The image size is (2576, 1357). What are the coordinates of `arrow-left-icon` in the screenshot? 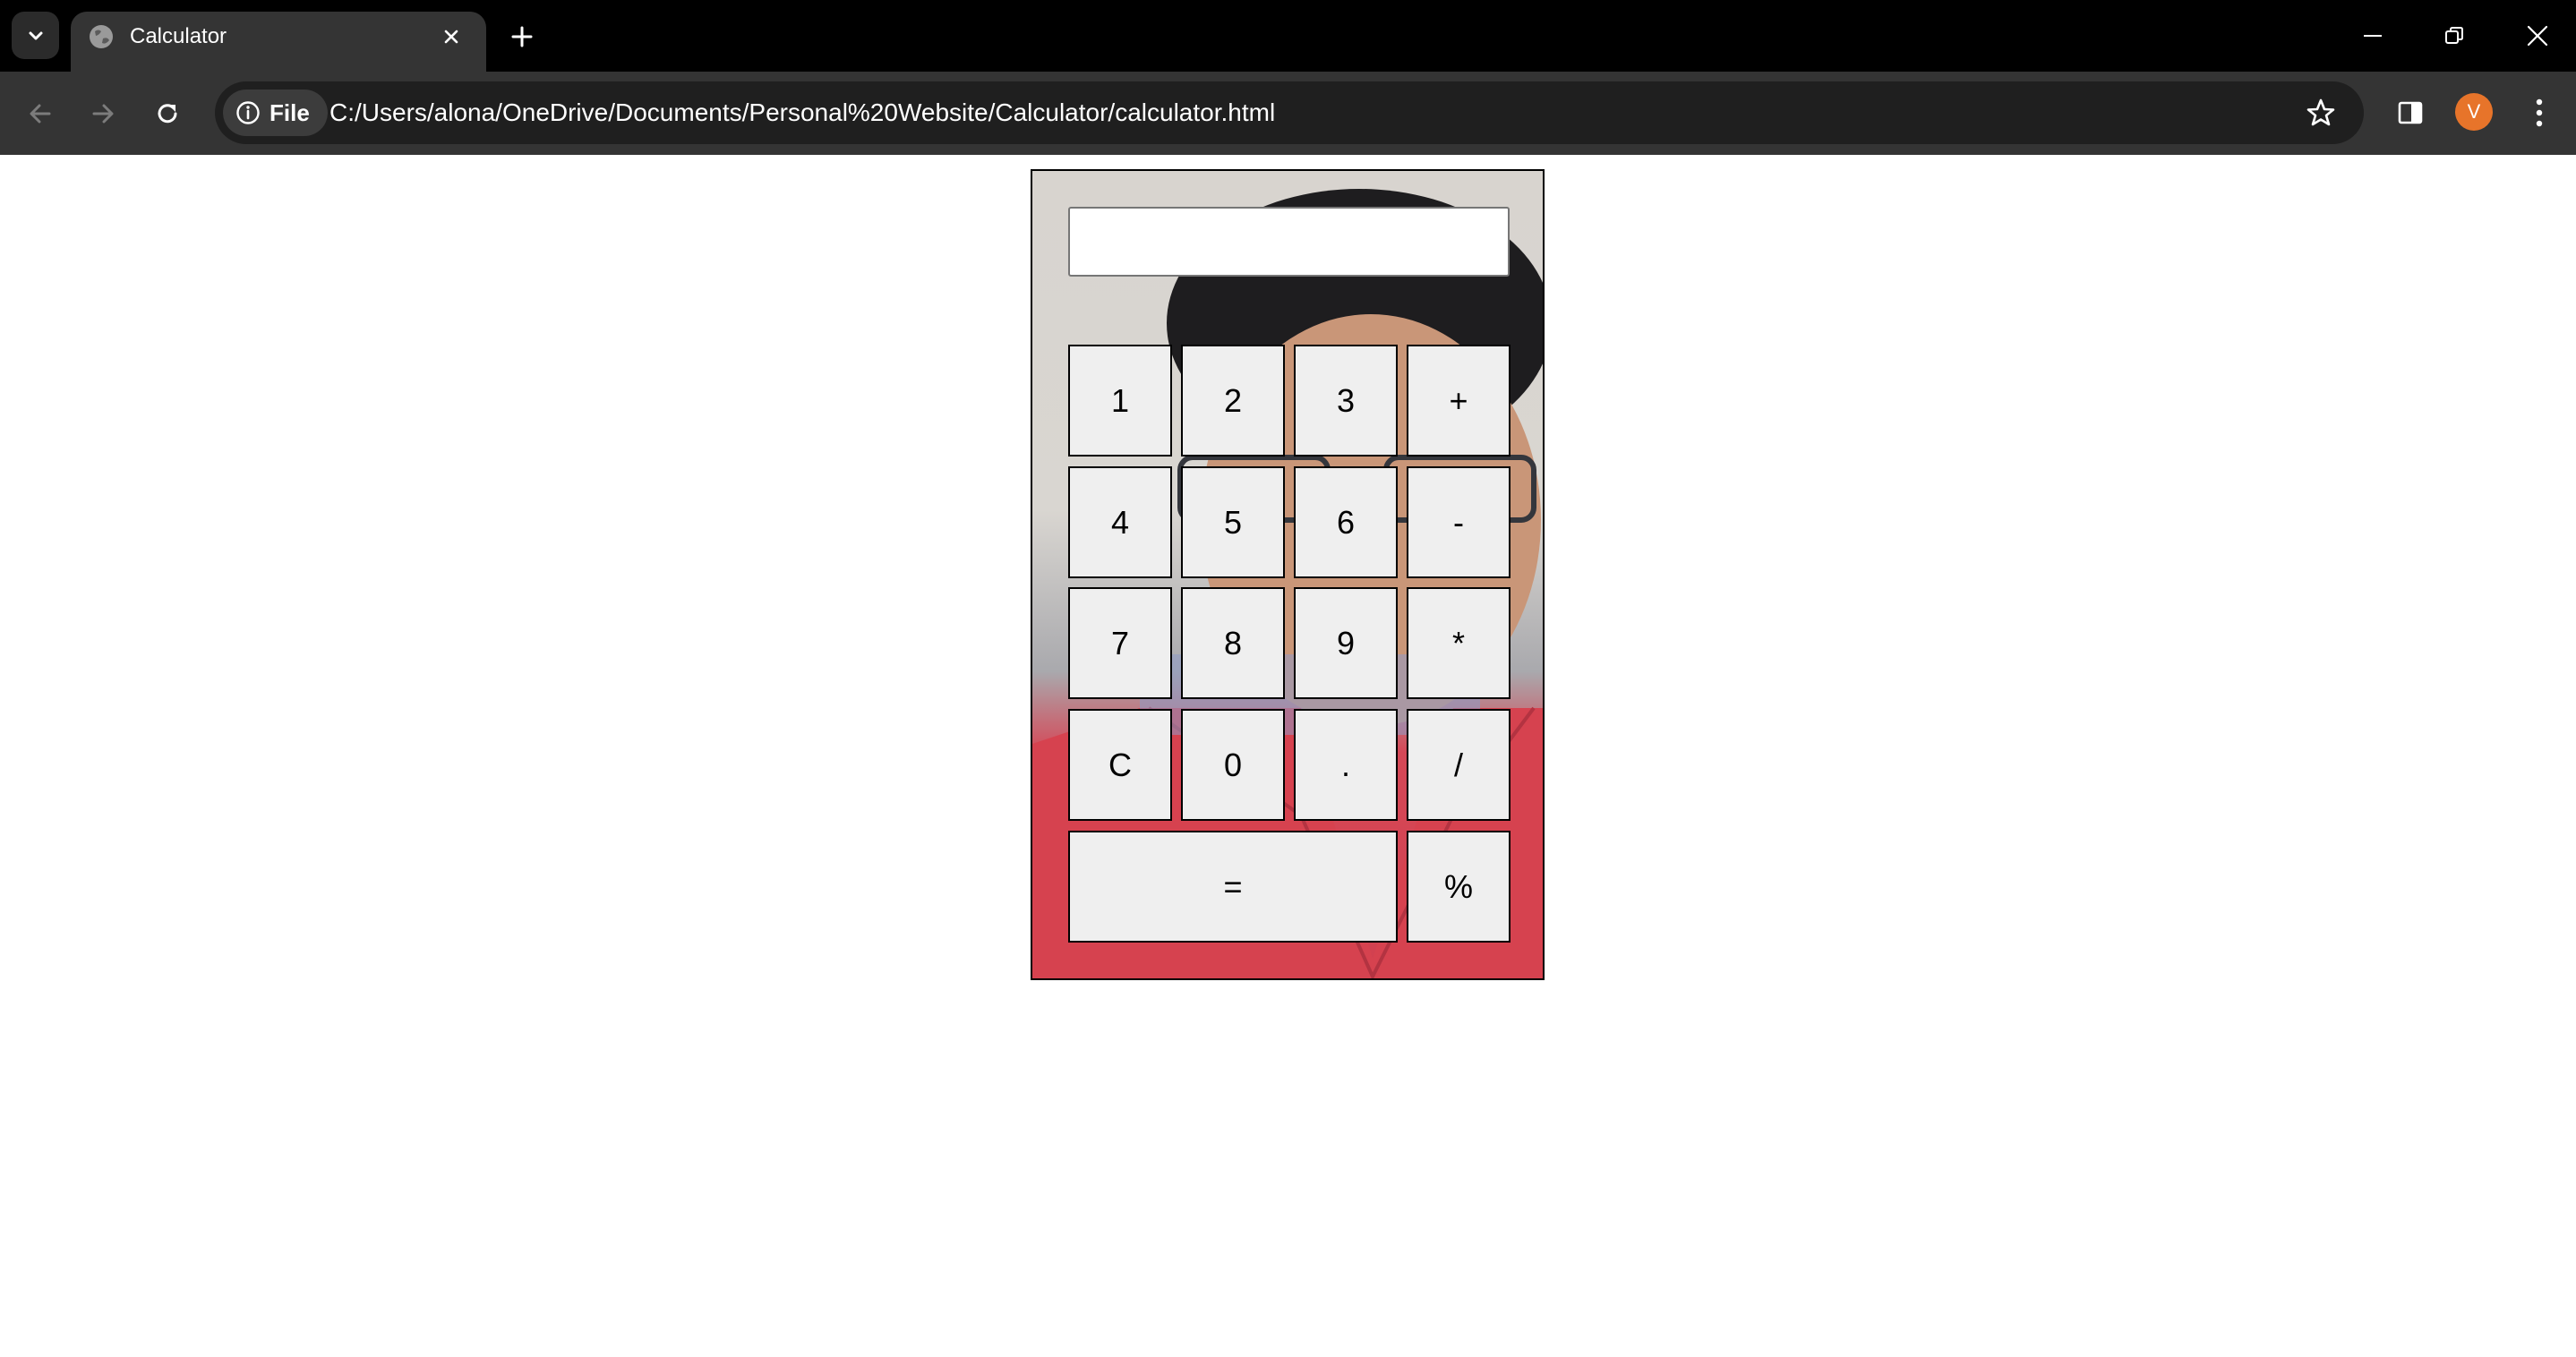 It's located at (40, 114).